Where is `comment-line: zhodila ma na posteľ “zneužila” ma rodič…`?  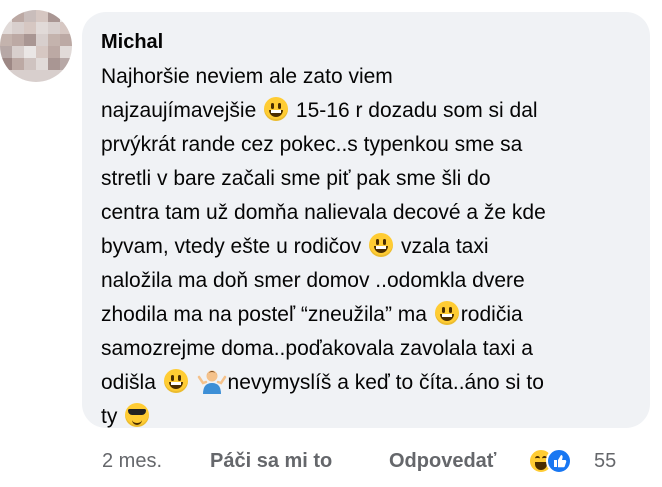 comment-line: zhodila ma na posteľ “zneužila” ma rodič… is located at coordinates (371, 315).